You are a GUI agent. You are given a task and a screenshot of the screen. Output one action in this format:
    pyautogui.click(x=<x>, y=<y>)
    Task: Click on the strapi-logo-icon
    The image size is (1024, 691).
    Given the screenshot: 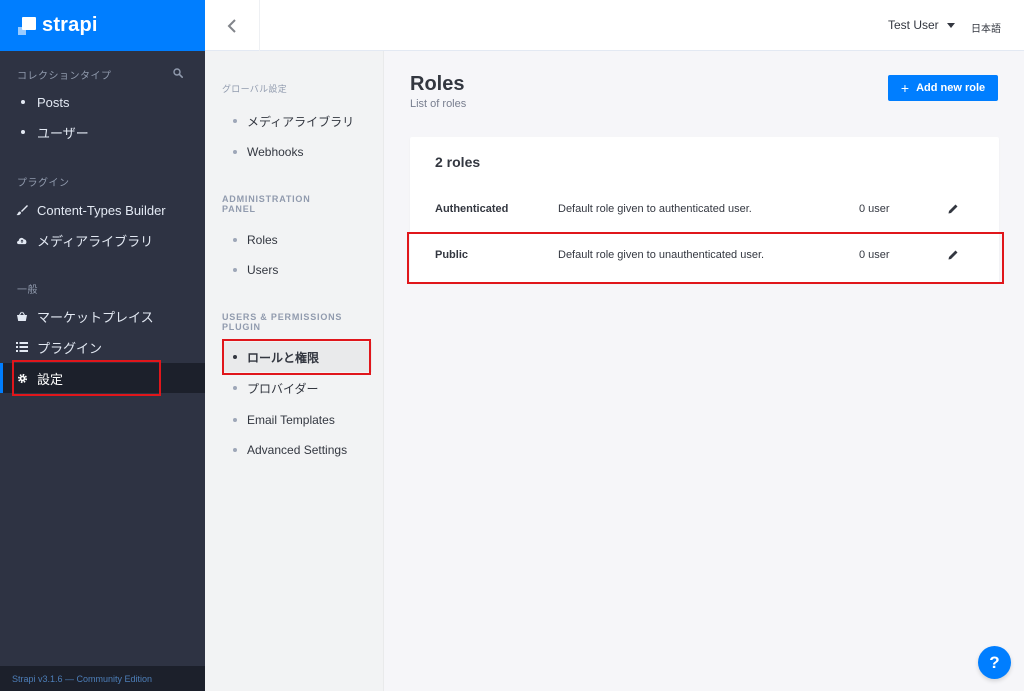 What is the action you would take?
    pyautogui.click(x=27, y=25)
    